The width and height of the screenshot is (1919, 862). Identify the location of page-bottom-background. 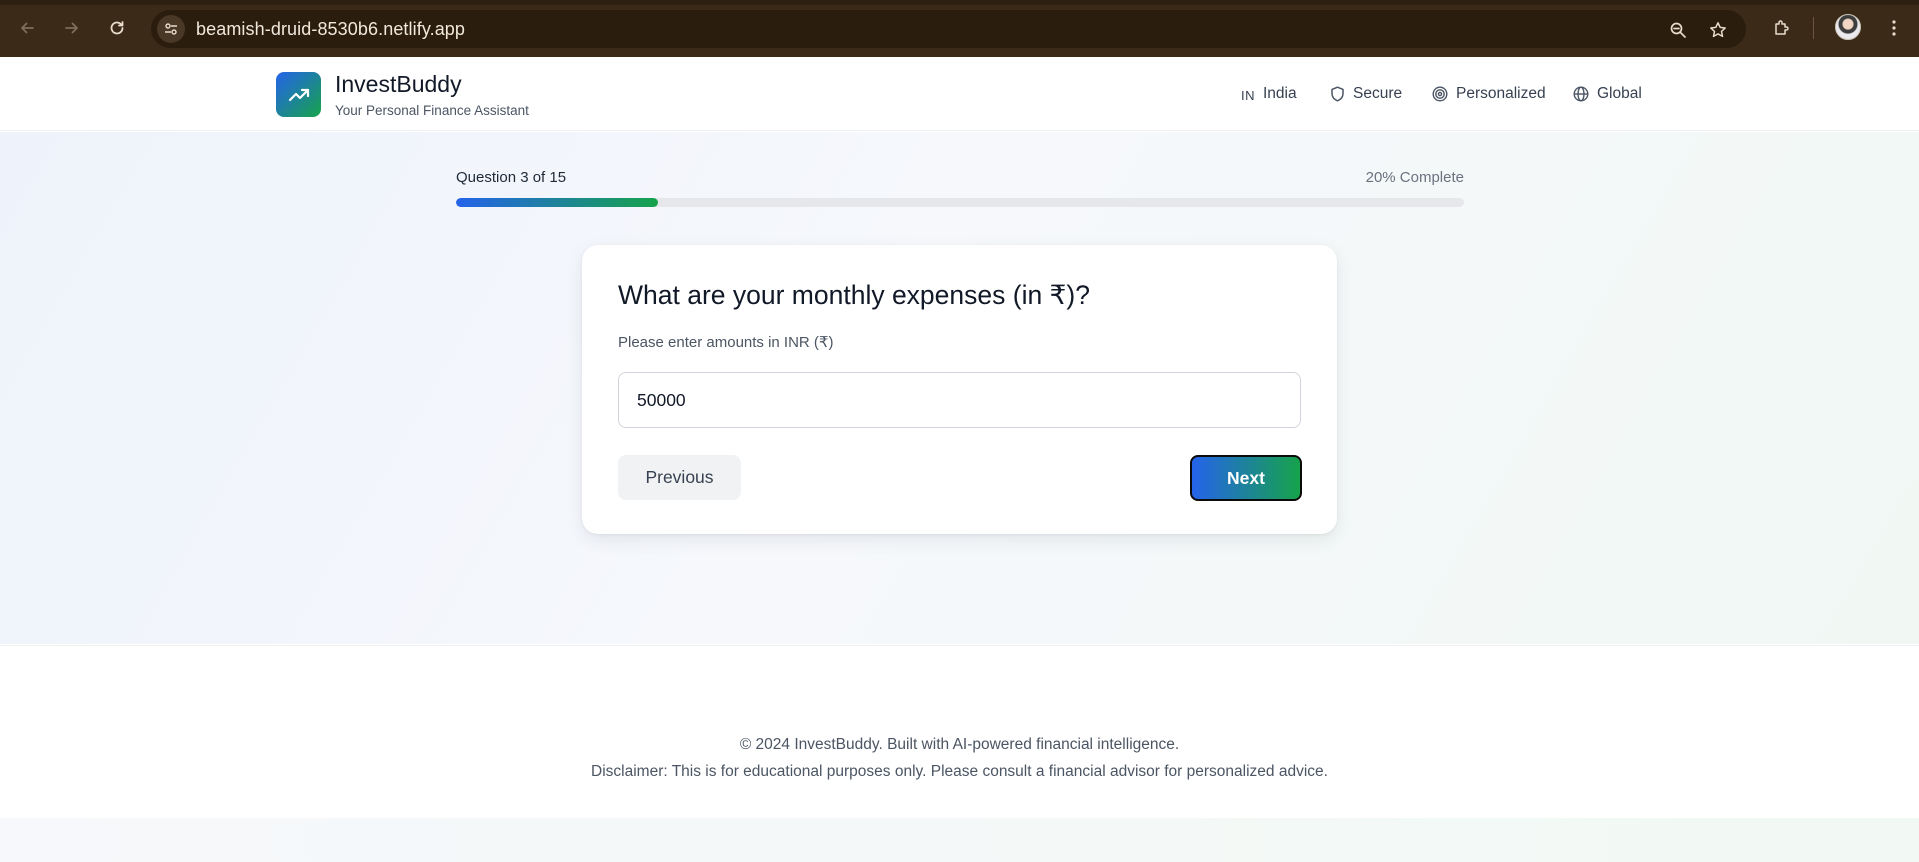
(959, 840).